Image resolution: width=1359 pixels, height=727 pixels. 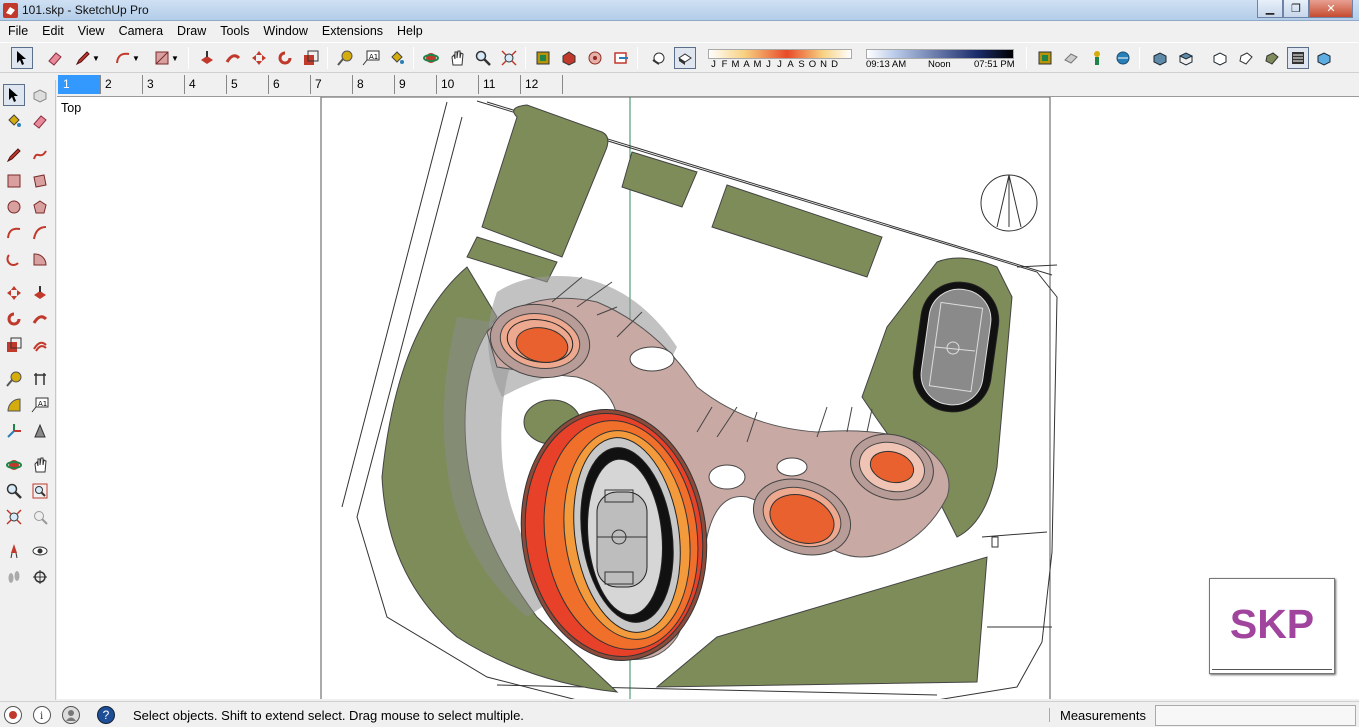 I want to click on axes-icon, so click(x=14, y=431).